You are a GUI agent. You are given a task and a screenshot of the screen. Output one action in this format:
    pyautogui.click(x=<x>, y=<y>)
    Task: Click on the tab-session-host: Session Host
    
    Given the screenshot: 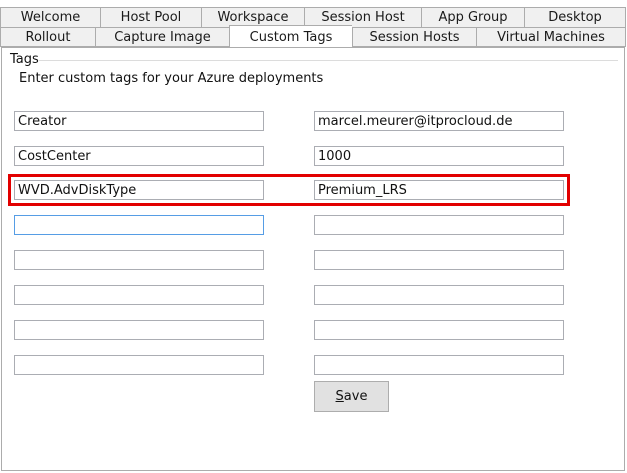 What is the action you would take?
    pyautogui.click(x=362, y=17)
    